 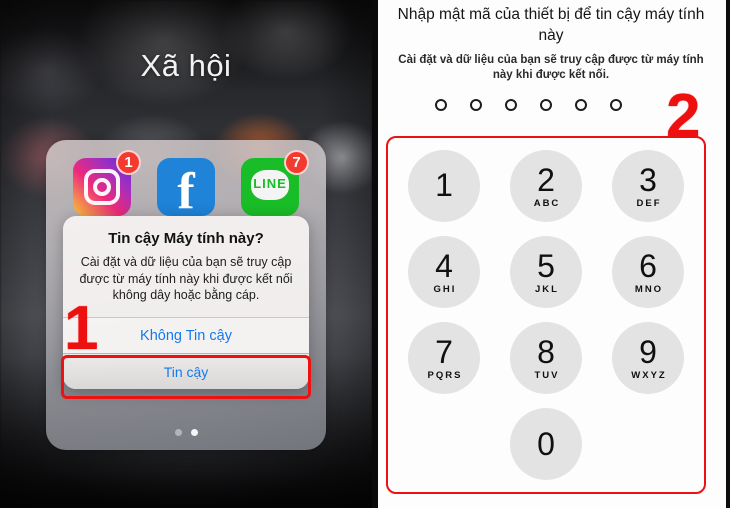 What do you see at coordinates (375, 254) in the screenshot?
I see `panel-divider` at bounding box center [375, 254].